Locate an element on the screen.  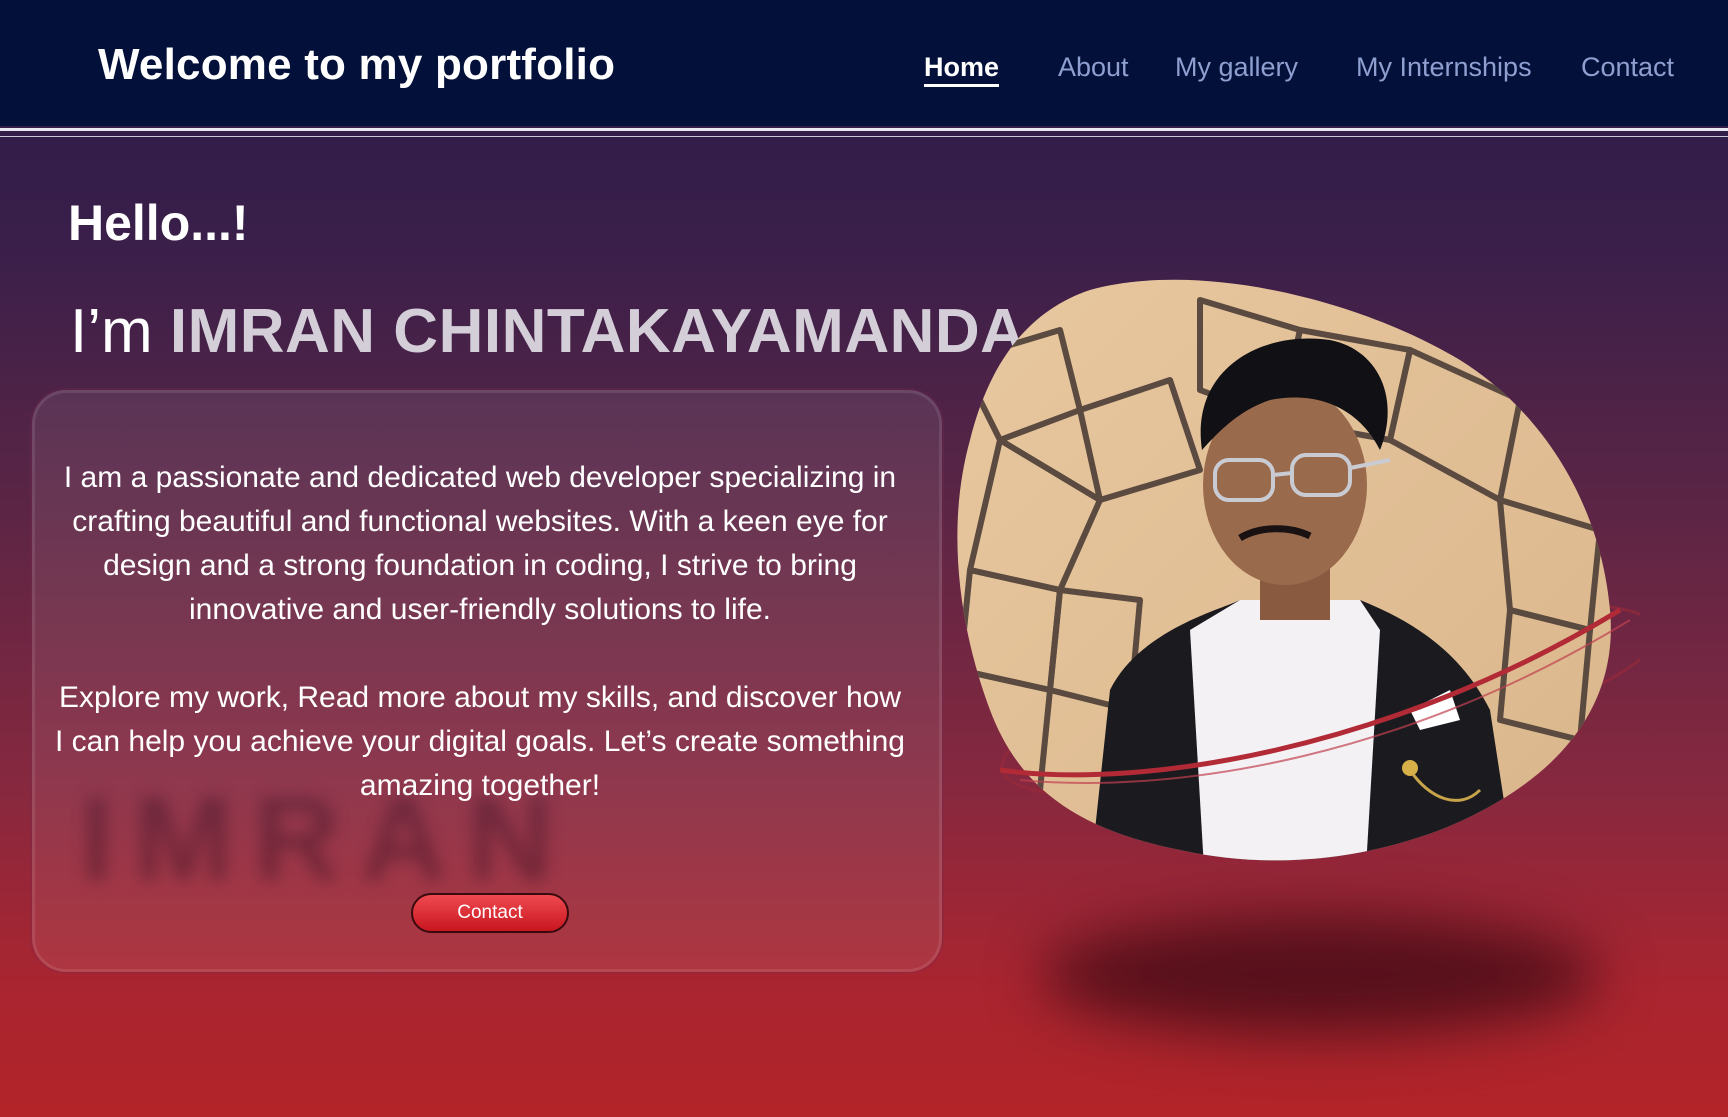
nav-my-gallery: My gallery is located at coordinates (1236, 67).